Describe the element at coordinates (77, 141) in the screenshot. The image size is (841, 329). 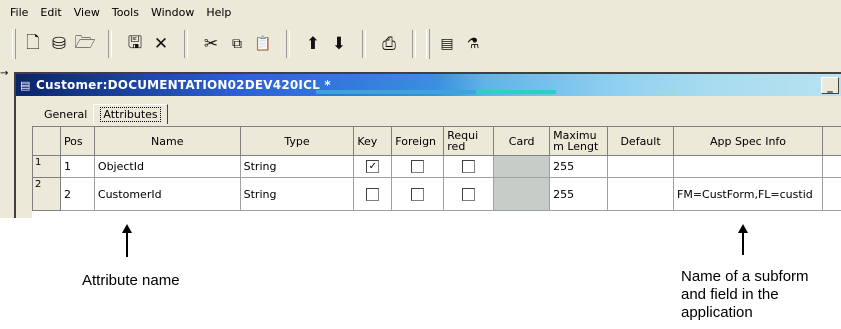
I see `column-header-pos: Pos` at that location.